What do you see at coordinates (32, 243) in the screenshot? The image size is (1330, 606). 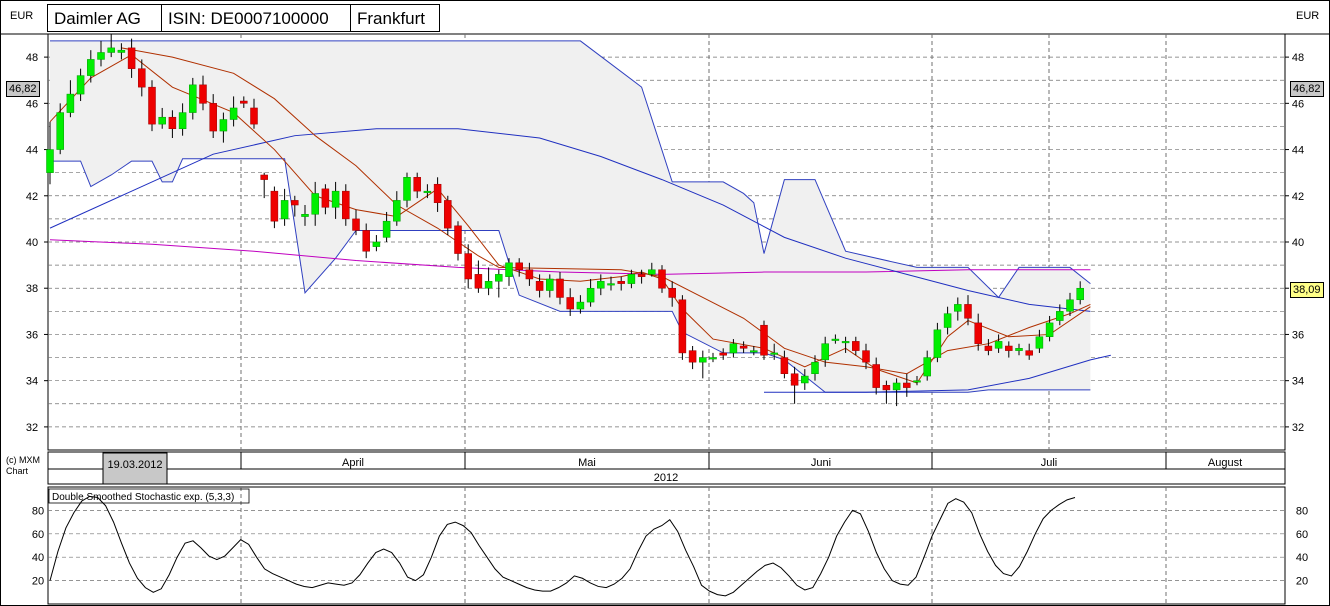 I see `y-tick-label-left: 40` at bounding box center [32, 243].